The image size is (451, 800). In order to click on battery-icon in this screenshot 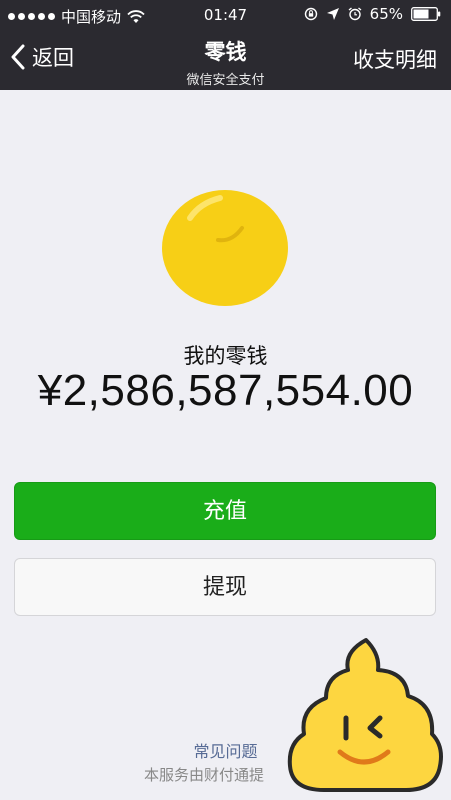, I will do `click(426, 14)`.